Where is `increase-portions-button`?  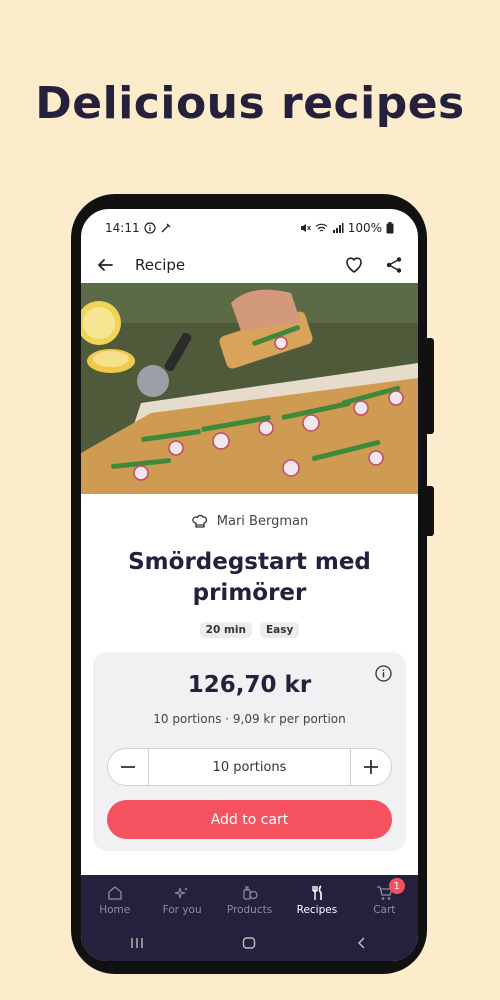
increase-portions-button is located at coordinates (371, 767).